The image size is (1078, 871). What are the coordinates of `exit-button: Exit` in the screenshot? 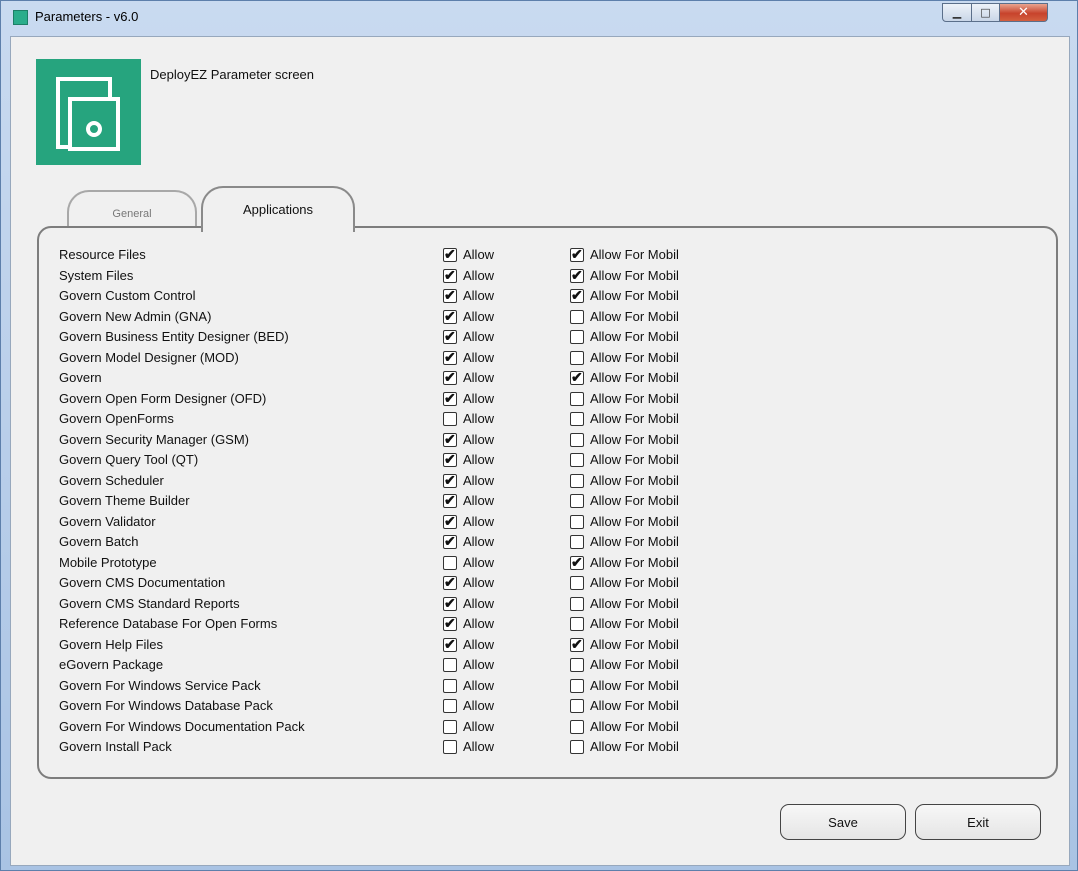 It's located at (978, 822).